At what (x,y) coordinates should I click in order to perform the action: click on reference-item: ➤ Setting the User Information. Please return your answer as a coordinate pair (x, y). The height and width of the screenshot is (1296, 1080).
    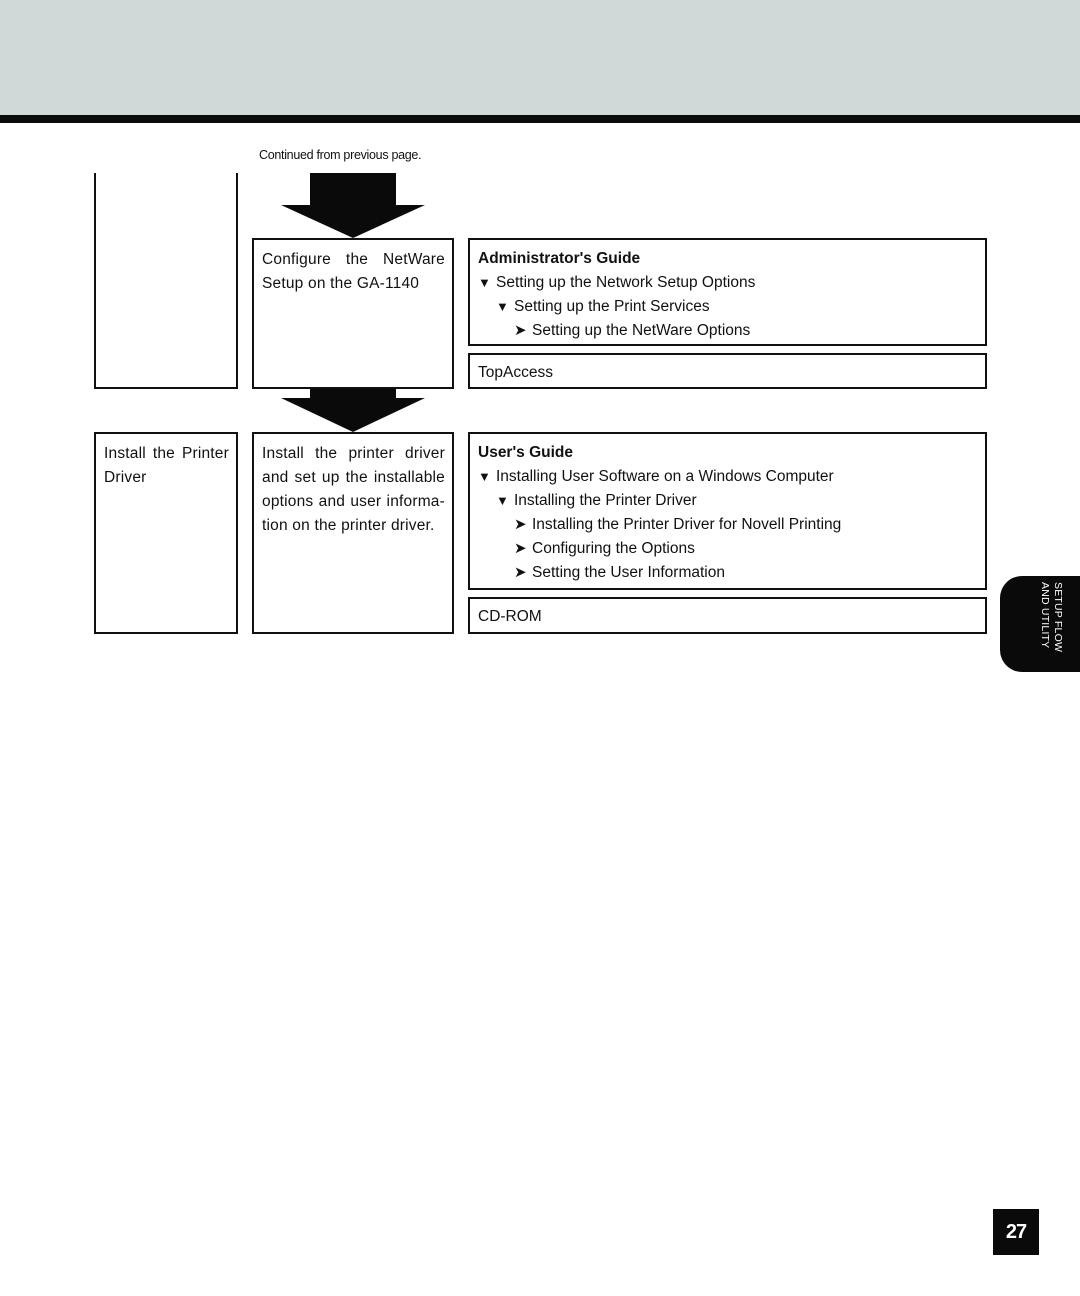
    Looking at the image, I should click on (727, 573).